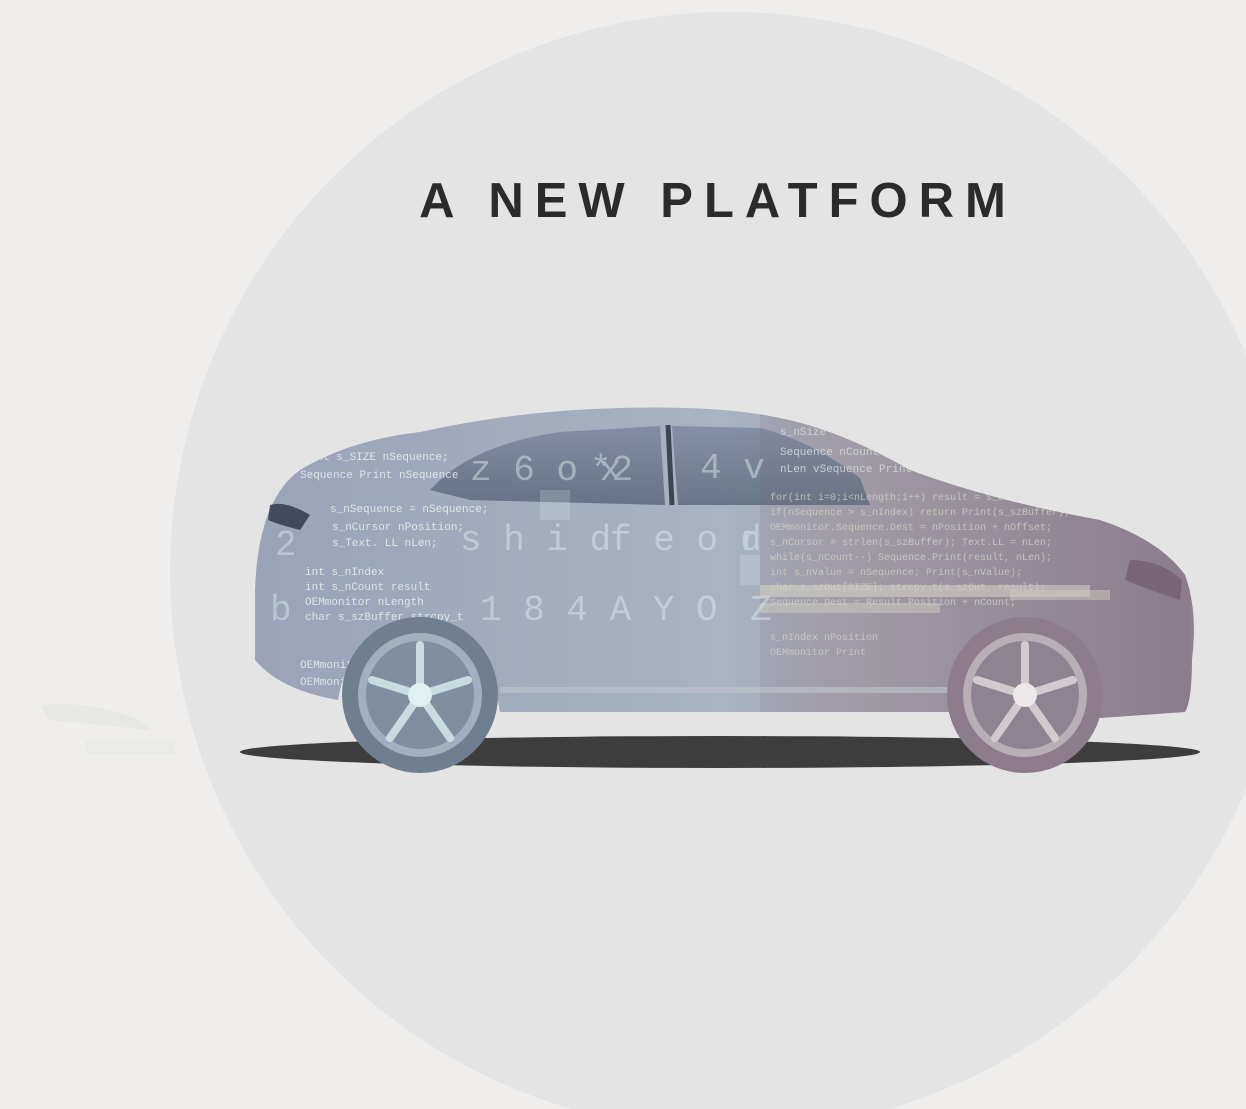  What do you see at coordinates (286, 545) in the screenshot?
I see `svg-text: 2` at bounding box center [286, 545].